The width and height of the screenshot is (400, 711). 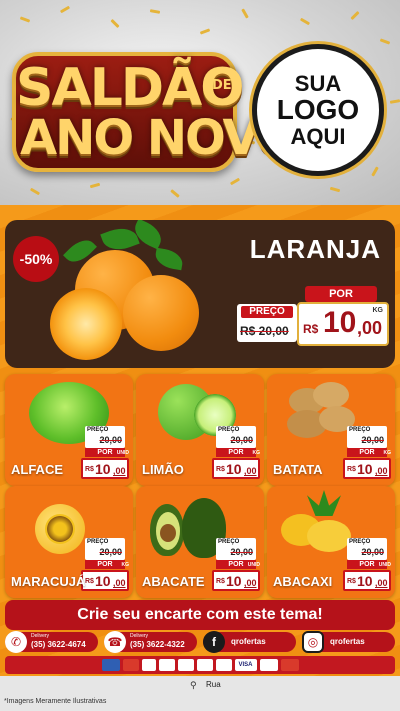 I want to click on product-name: LIMÃO, so click(x=163, y=469).